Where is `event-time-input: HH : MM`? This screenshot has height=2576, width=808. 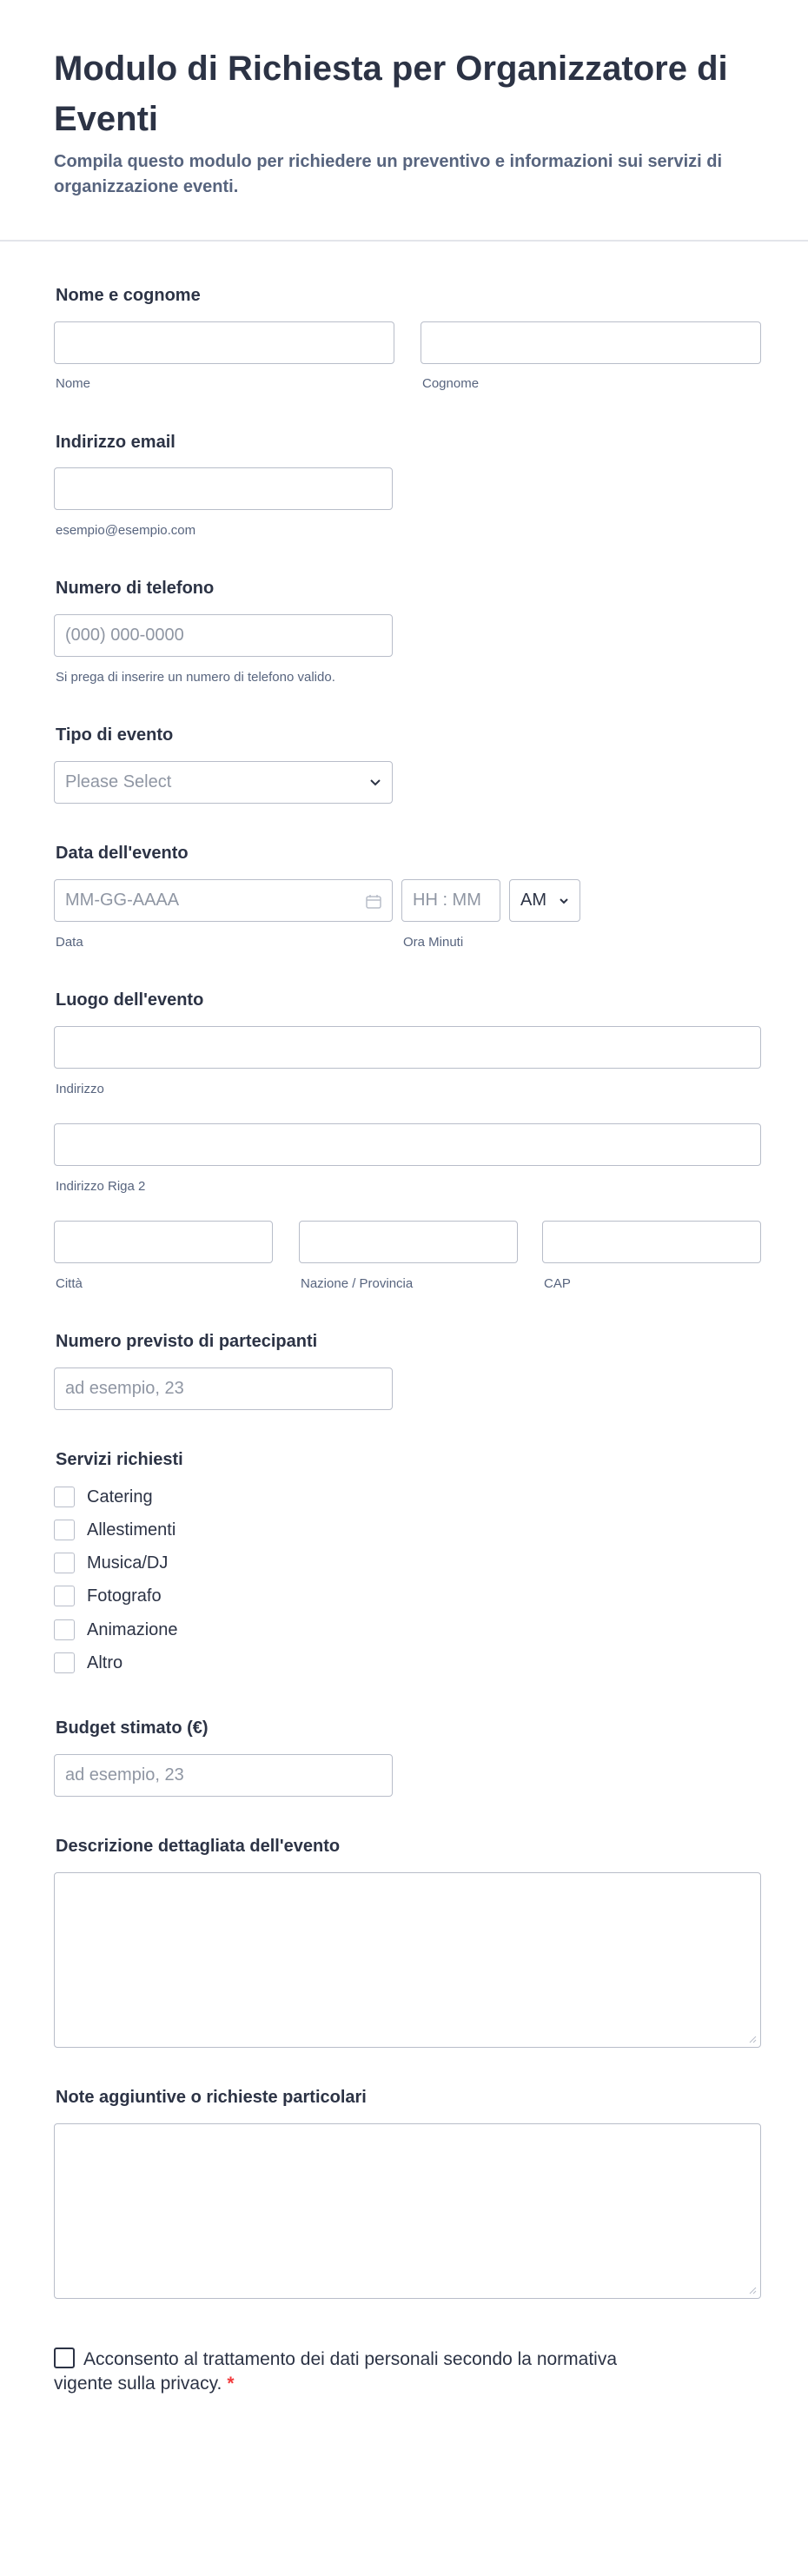
event-time-input: HH : MM is located at coordinates (450, 900).